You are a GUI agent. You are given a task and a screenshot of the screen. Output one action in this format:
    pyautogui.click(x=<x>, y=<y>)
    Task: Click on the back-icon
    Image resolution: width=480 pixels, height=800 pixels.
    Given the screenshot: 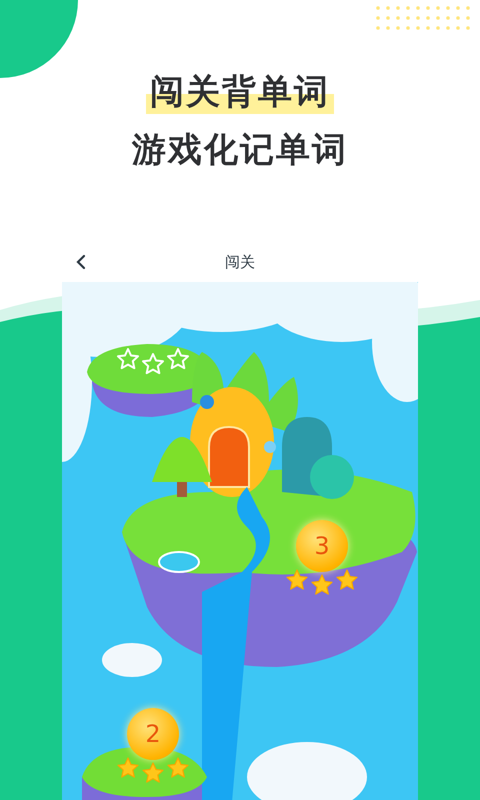 What is the action you would take?
    pyautogui.click(x=81, y=262)
    